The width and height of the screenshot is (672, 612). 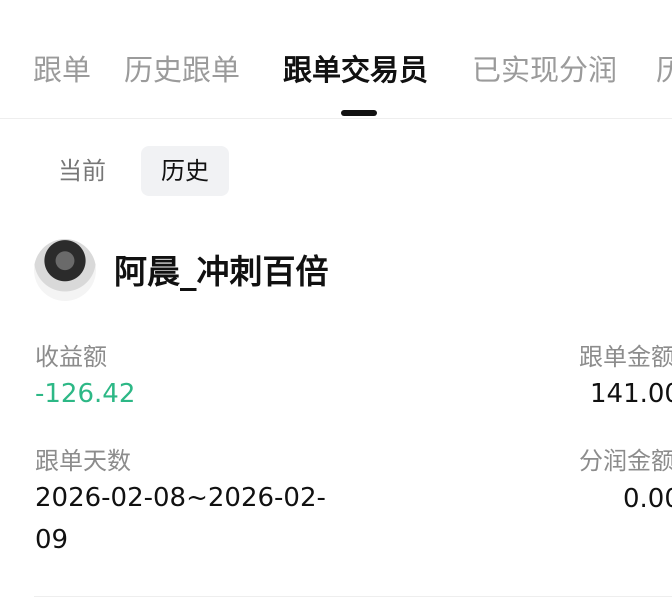 I want to click on section-divider, so click(x=353, y=596).